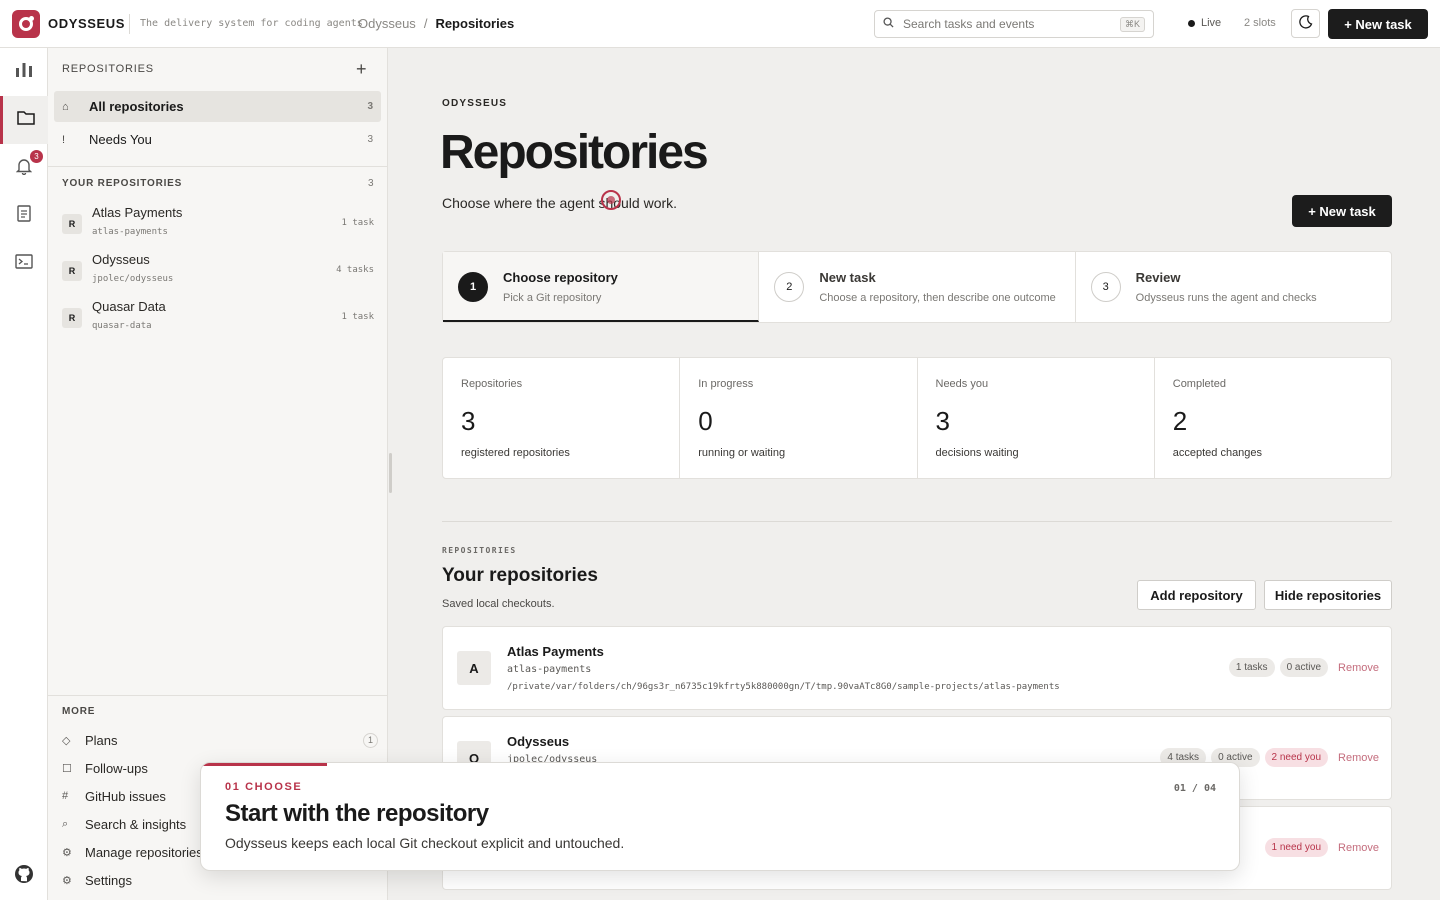 The height and width of the screenshot is (900, 1440). What do you see at coordinates (220, 740) in the screenshot?
I see `sidebar-item-plans: ◇ Plans 1` at bounding box center [220, 740].